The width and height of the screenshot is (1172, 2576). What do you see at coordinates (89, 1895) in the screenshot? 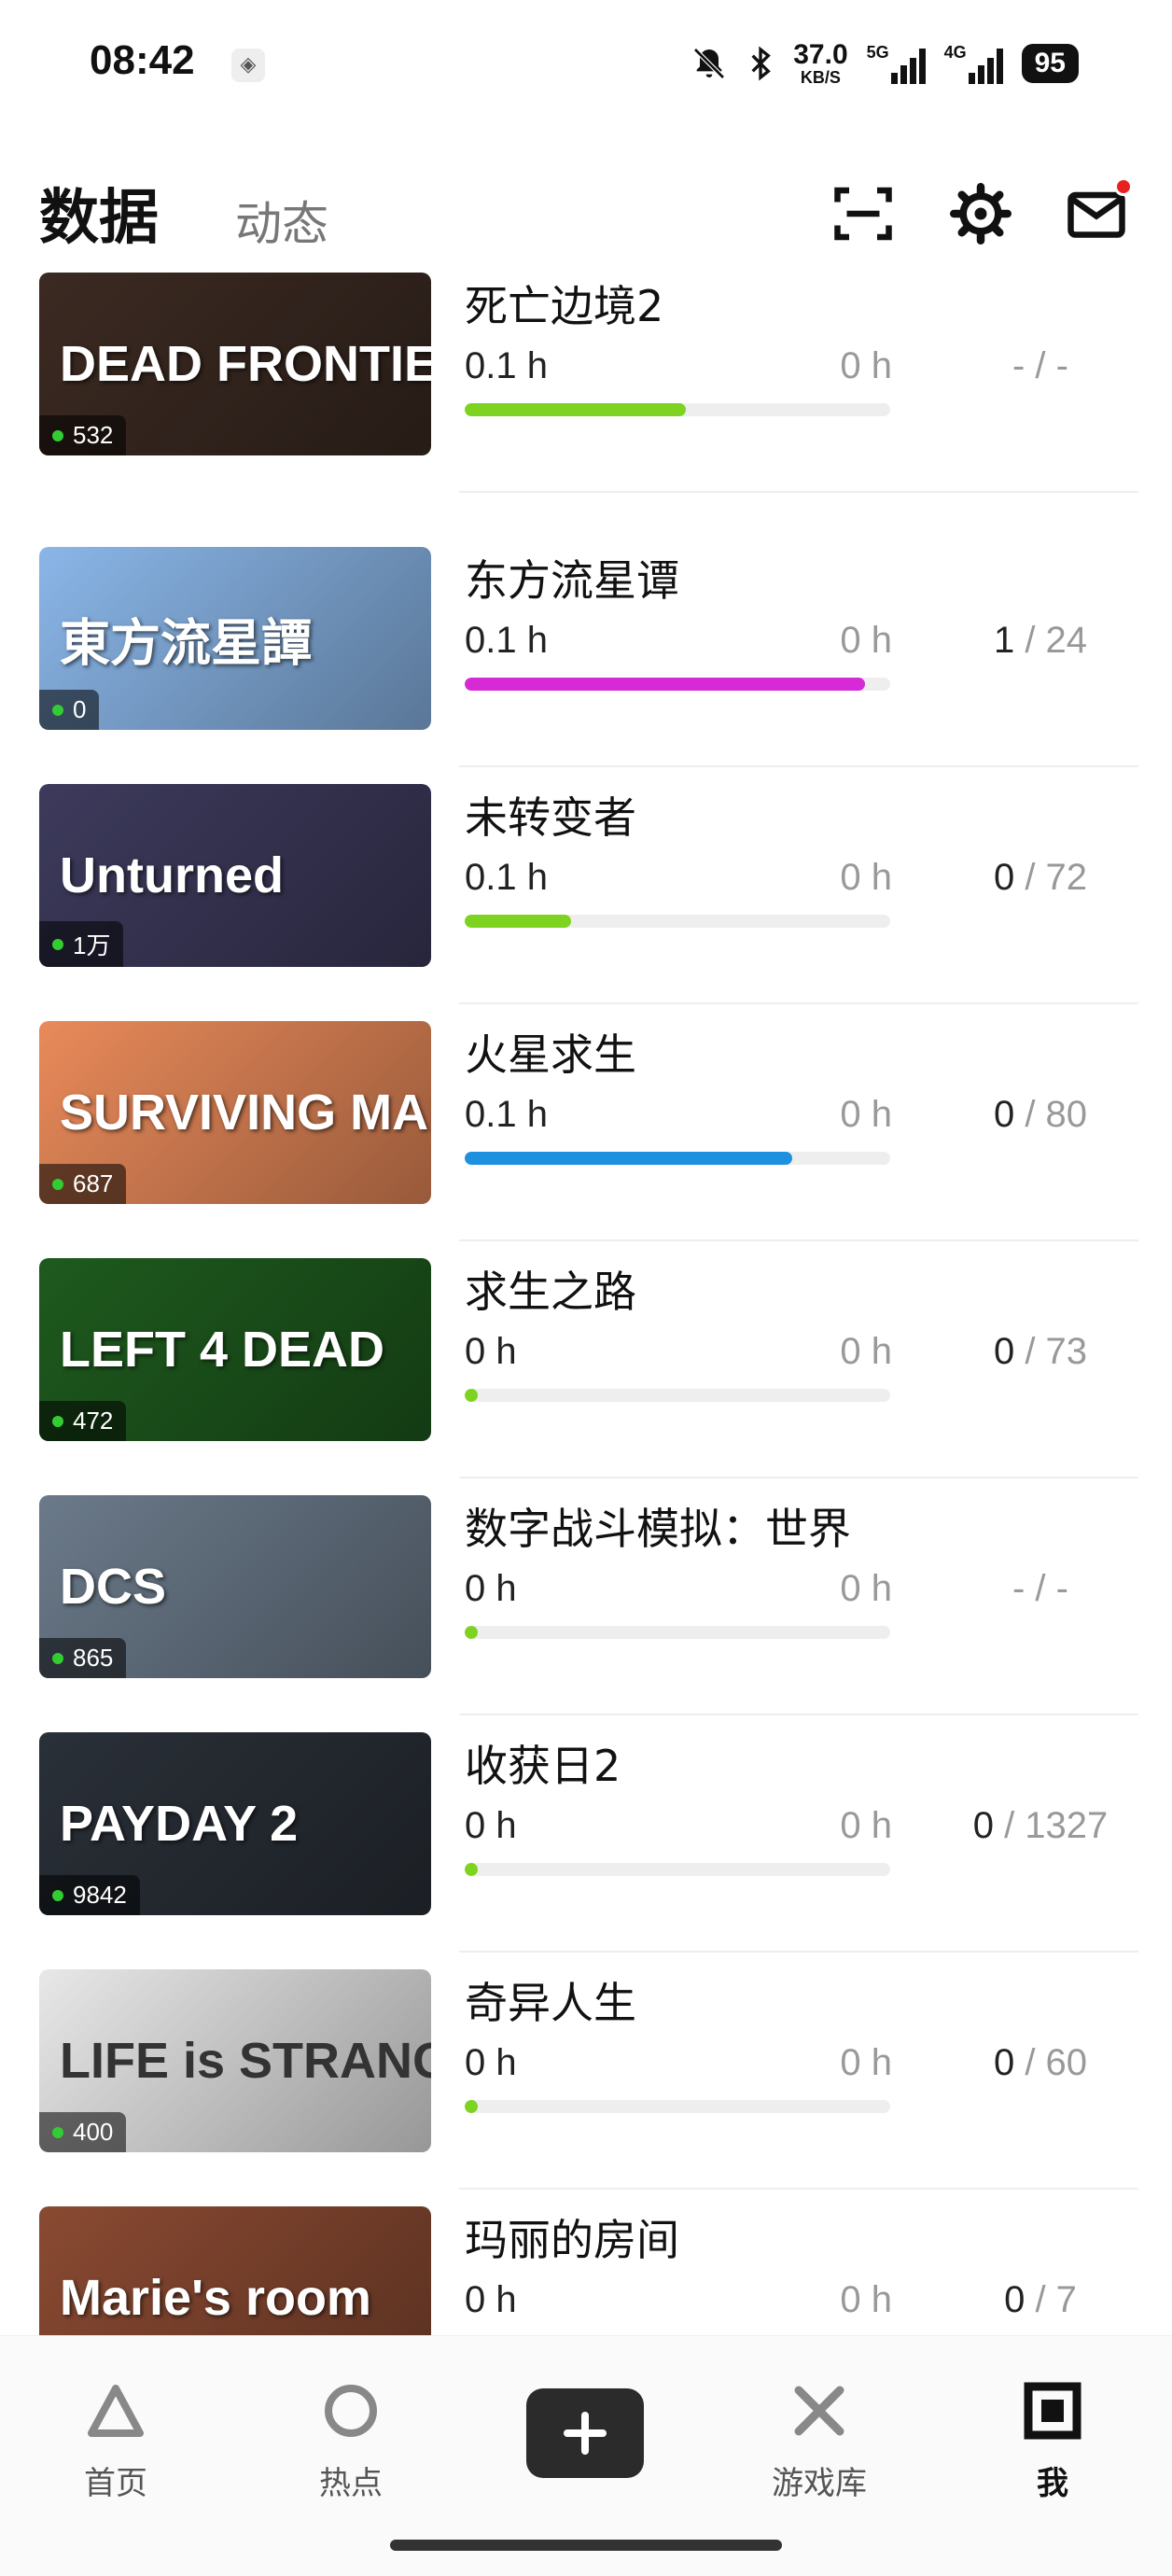
I see `player-count-badge: 9842` at bounding box center [89, 1895].